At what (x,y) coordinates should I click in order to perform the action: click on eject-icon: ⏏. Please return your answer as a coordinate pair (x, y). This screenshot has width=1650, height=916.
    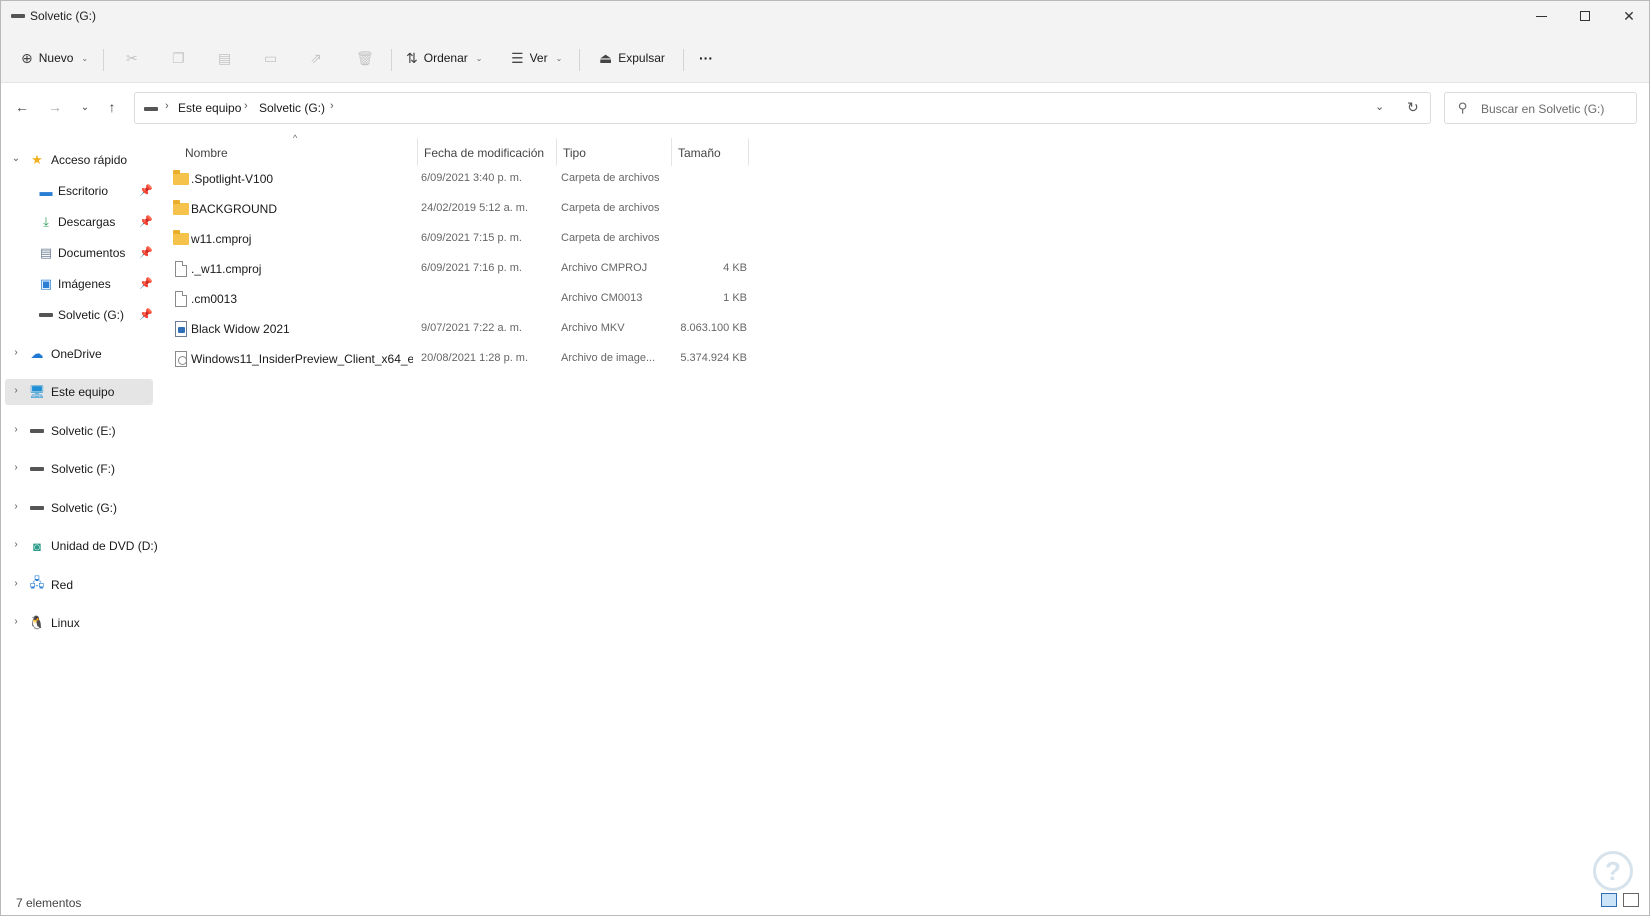
    Looking at the image, I should click on (606, 57).